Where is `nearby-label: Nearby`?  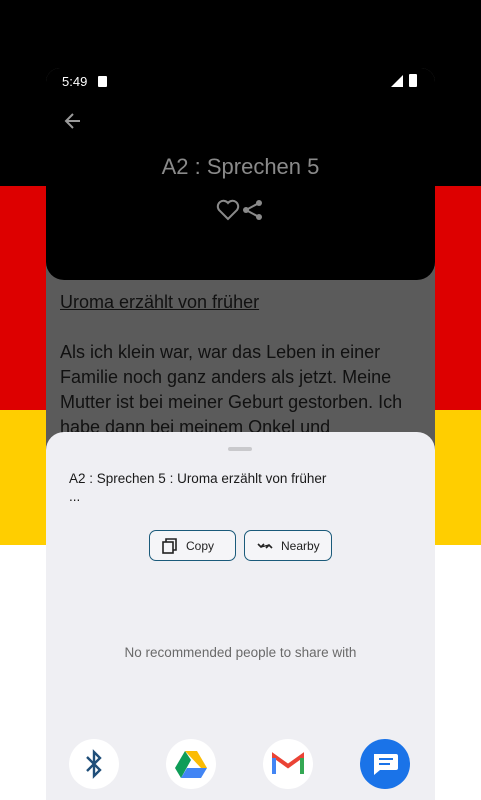
nearby-label: Nearby is located at coordinates (300, 545).